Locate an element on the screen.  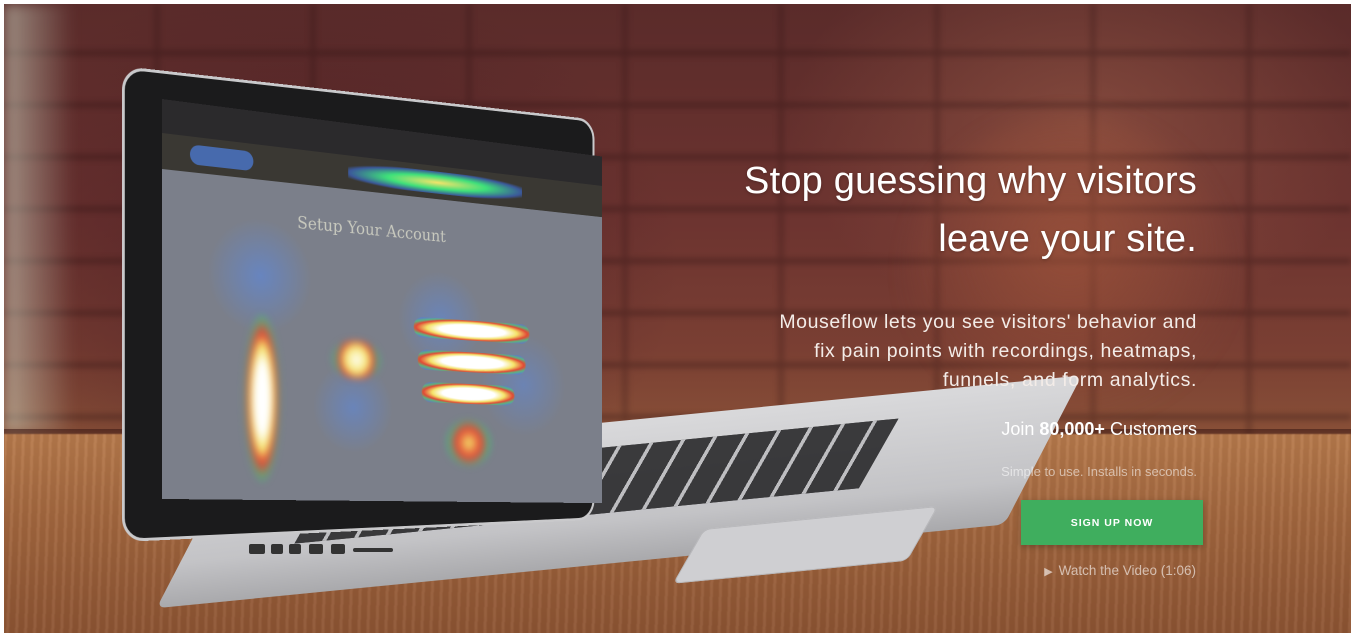
join-suffix-text: Customers is located at coordinates (1153, 429).